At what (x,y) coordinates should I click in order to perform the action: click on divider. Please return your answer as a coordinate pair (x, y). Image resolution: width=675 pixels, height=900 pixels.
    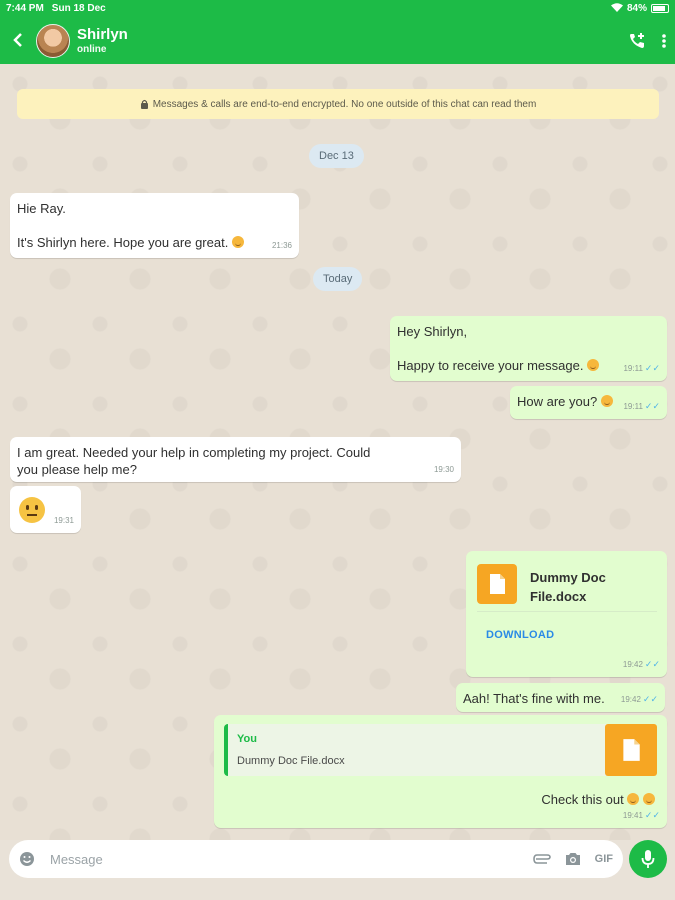
    Looking at the image, I should click on (567, 611).